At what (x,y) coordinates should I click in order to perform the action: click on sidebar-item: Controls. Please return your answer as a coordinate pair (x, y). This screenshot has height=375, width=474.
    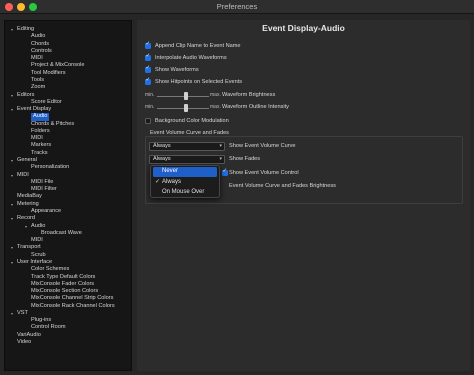
    Looking at the image, I should click on (41, 51).